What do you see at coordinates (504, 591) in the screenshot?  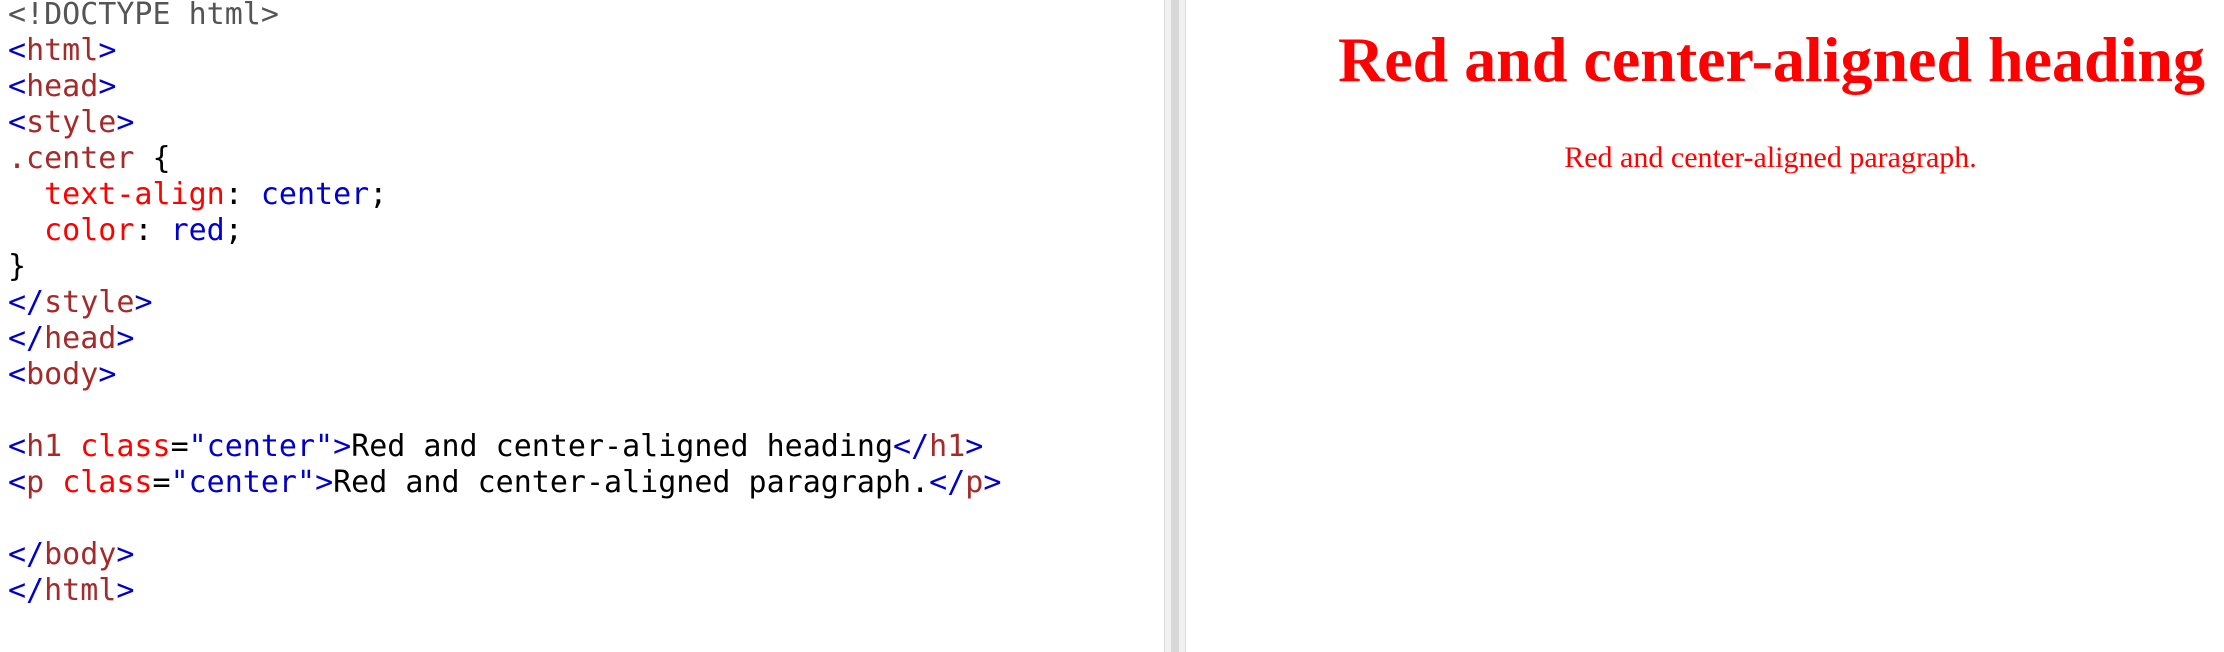 I see `code-line: </html>` at bounding box center [504, 591].